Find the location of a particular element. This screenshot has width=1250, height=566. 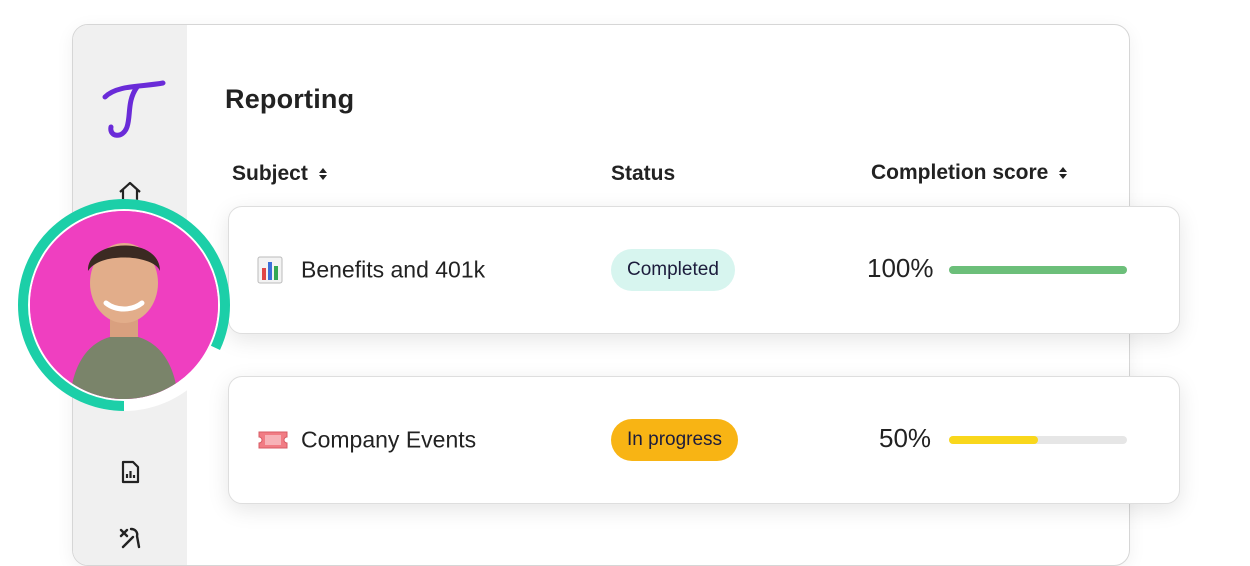

row-subject: Benefits and 401k is located at coordinates (393, 269).